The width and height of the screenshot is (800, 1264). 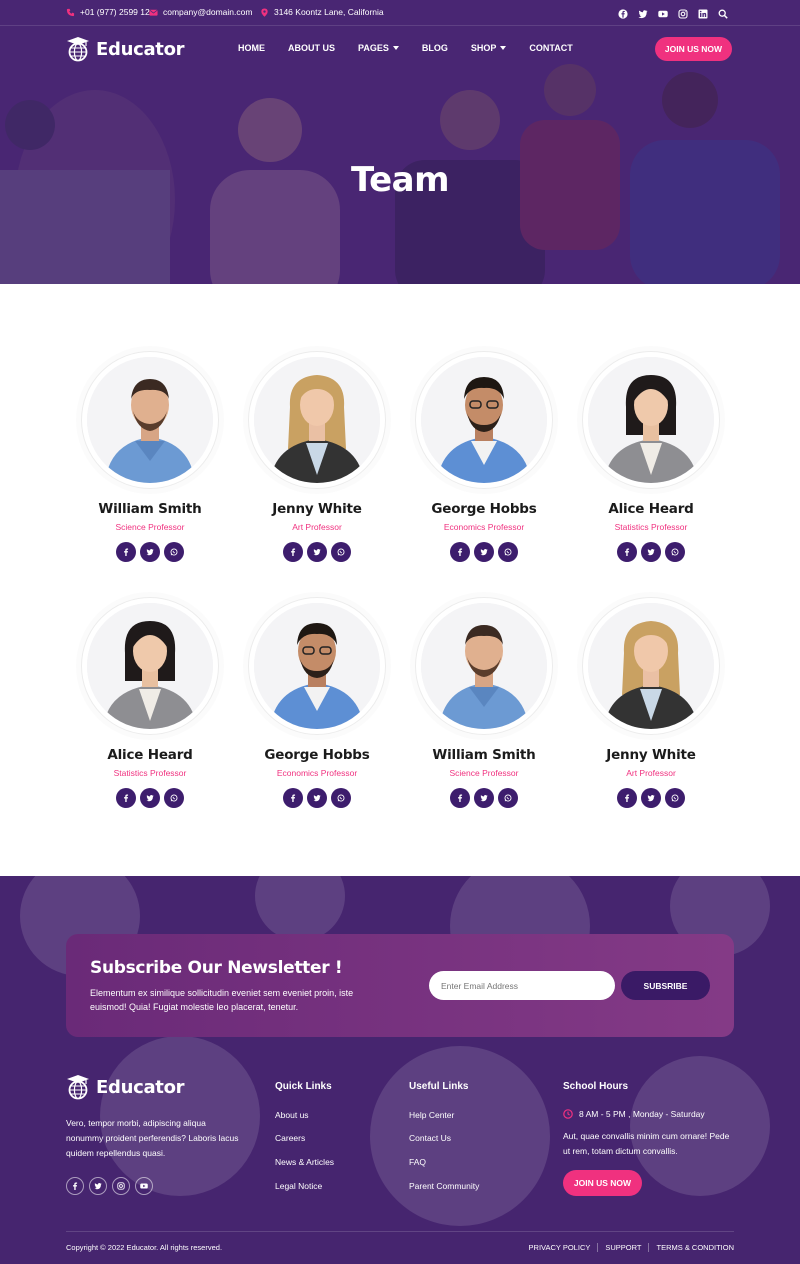 What do you see at coordinates (395, 48) in the screenshot?
I see `chevron-down-icon` at bounding box center [395, 48].